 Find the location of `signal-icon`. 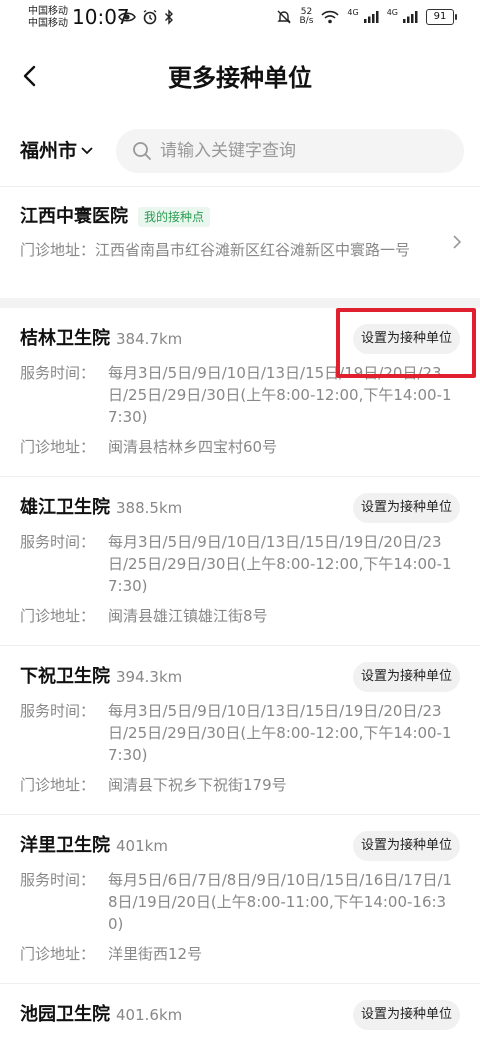

signal-icon is located at coordinates (371, 17).